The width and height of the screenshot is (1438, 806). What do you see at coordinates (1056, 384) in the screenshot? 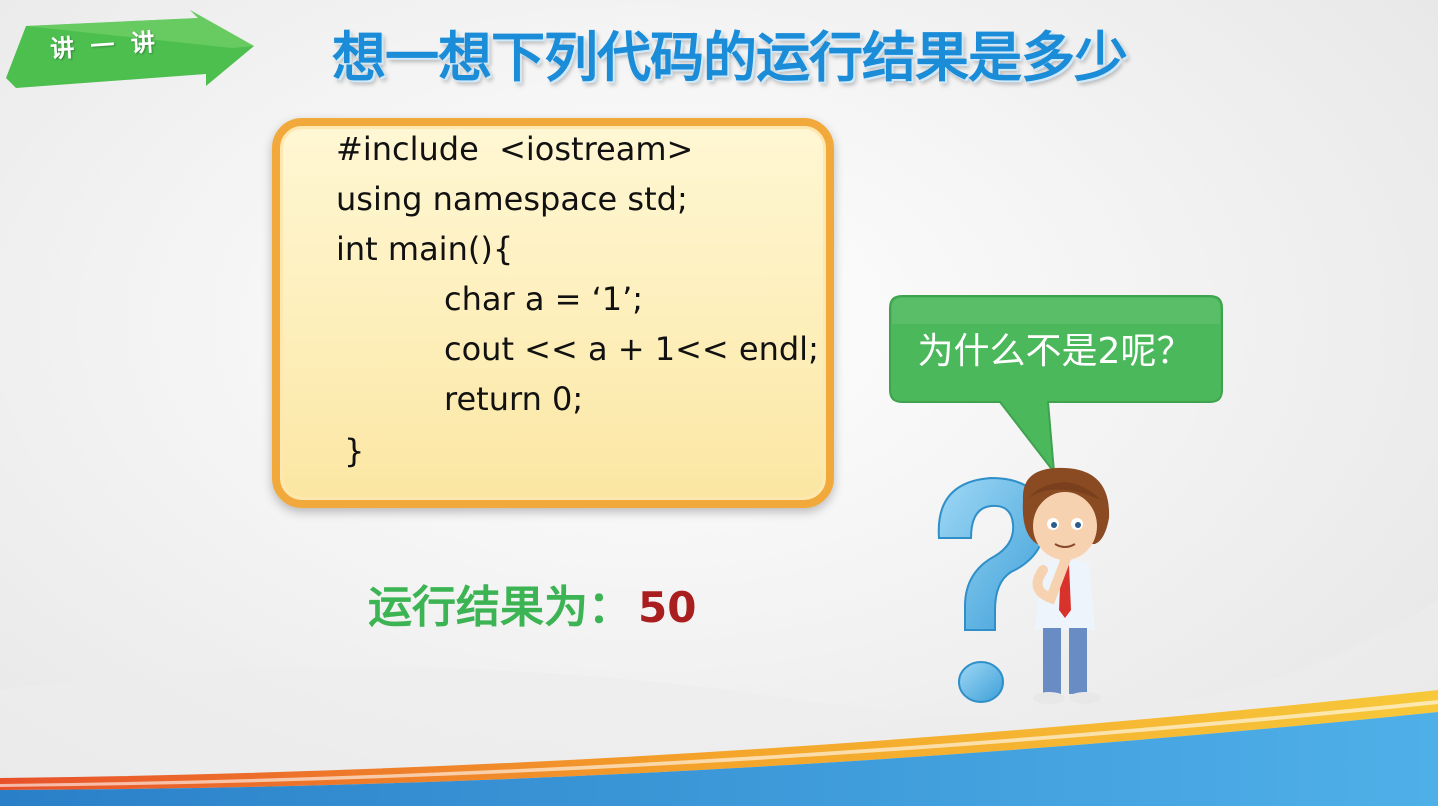
I see `speech-bubble-icon` at bounding box center [1056, 384].